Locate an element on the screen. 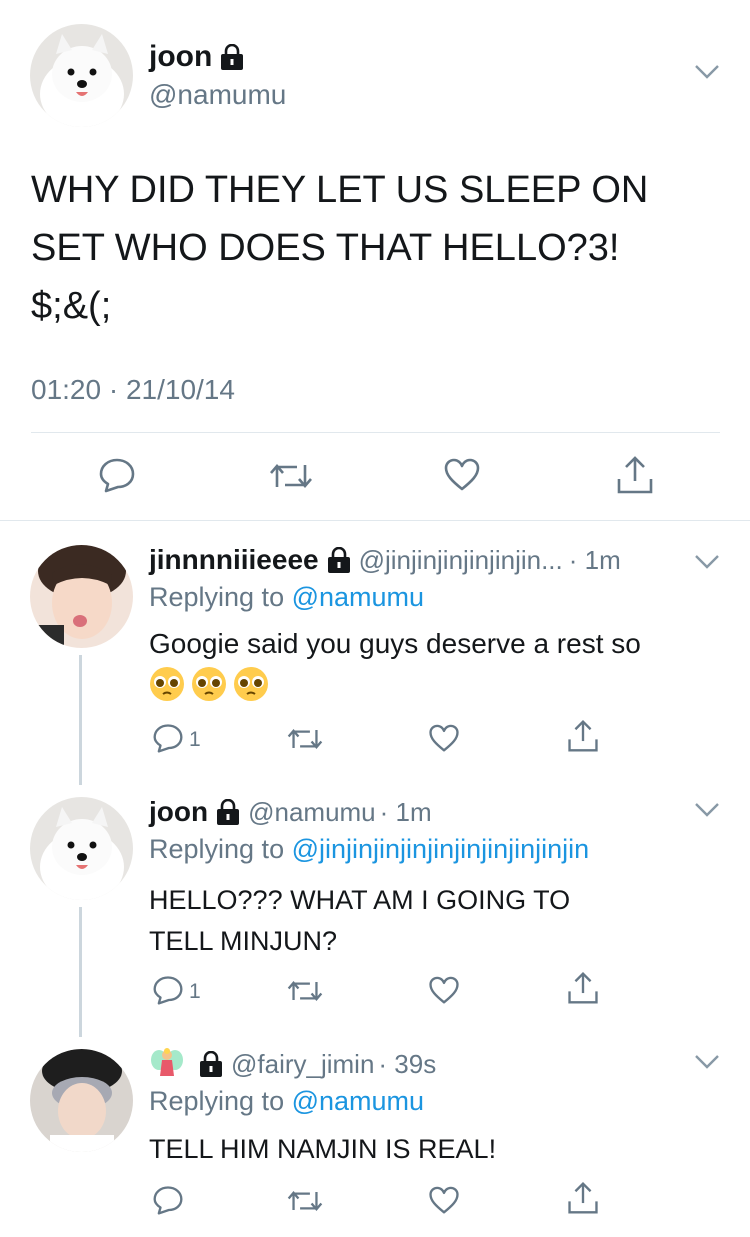 This screenshot has height=1237, width=750. reply-header: @fairy_jimin · 39s is located at coordinates (292, 1064).